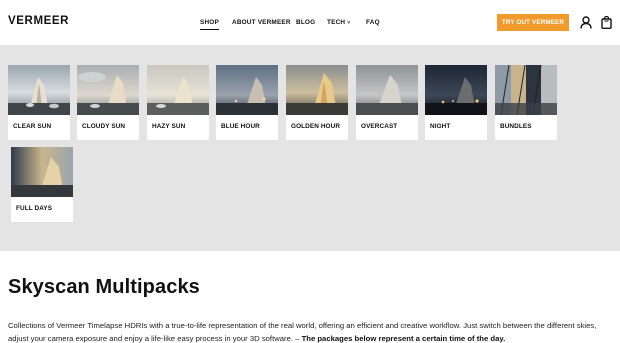 This screenshot has width=620, height=343. I want to click on bundles-thumbnail, so click(526, 90).